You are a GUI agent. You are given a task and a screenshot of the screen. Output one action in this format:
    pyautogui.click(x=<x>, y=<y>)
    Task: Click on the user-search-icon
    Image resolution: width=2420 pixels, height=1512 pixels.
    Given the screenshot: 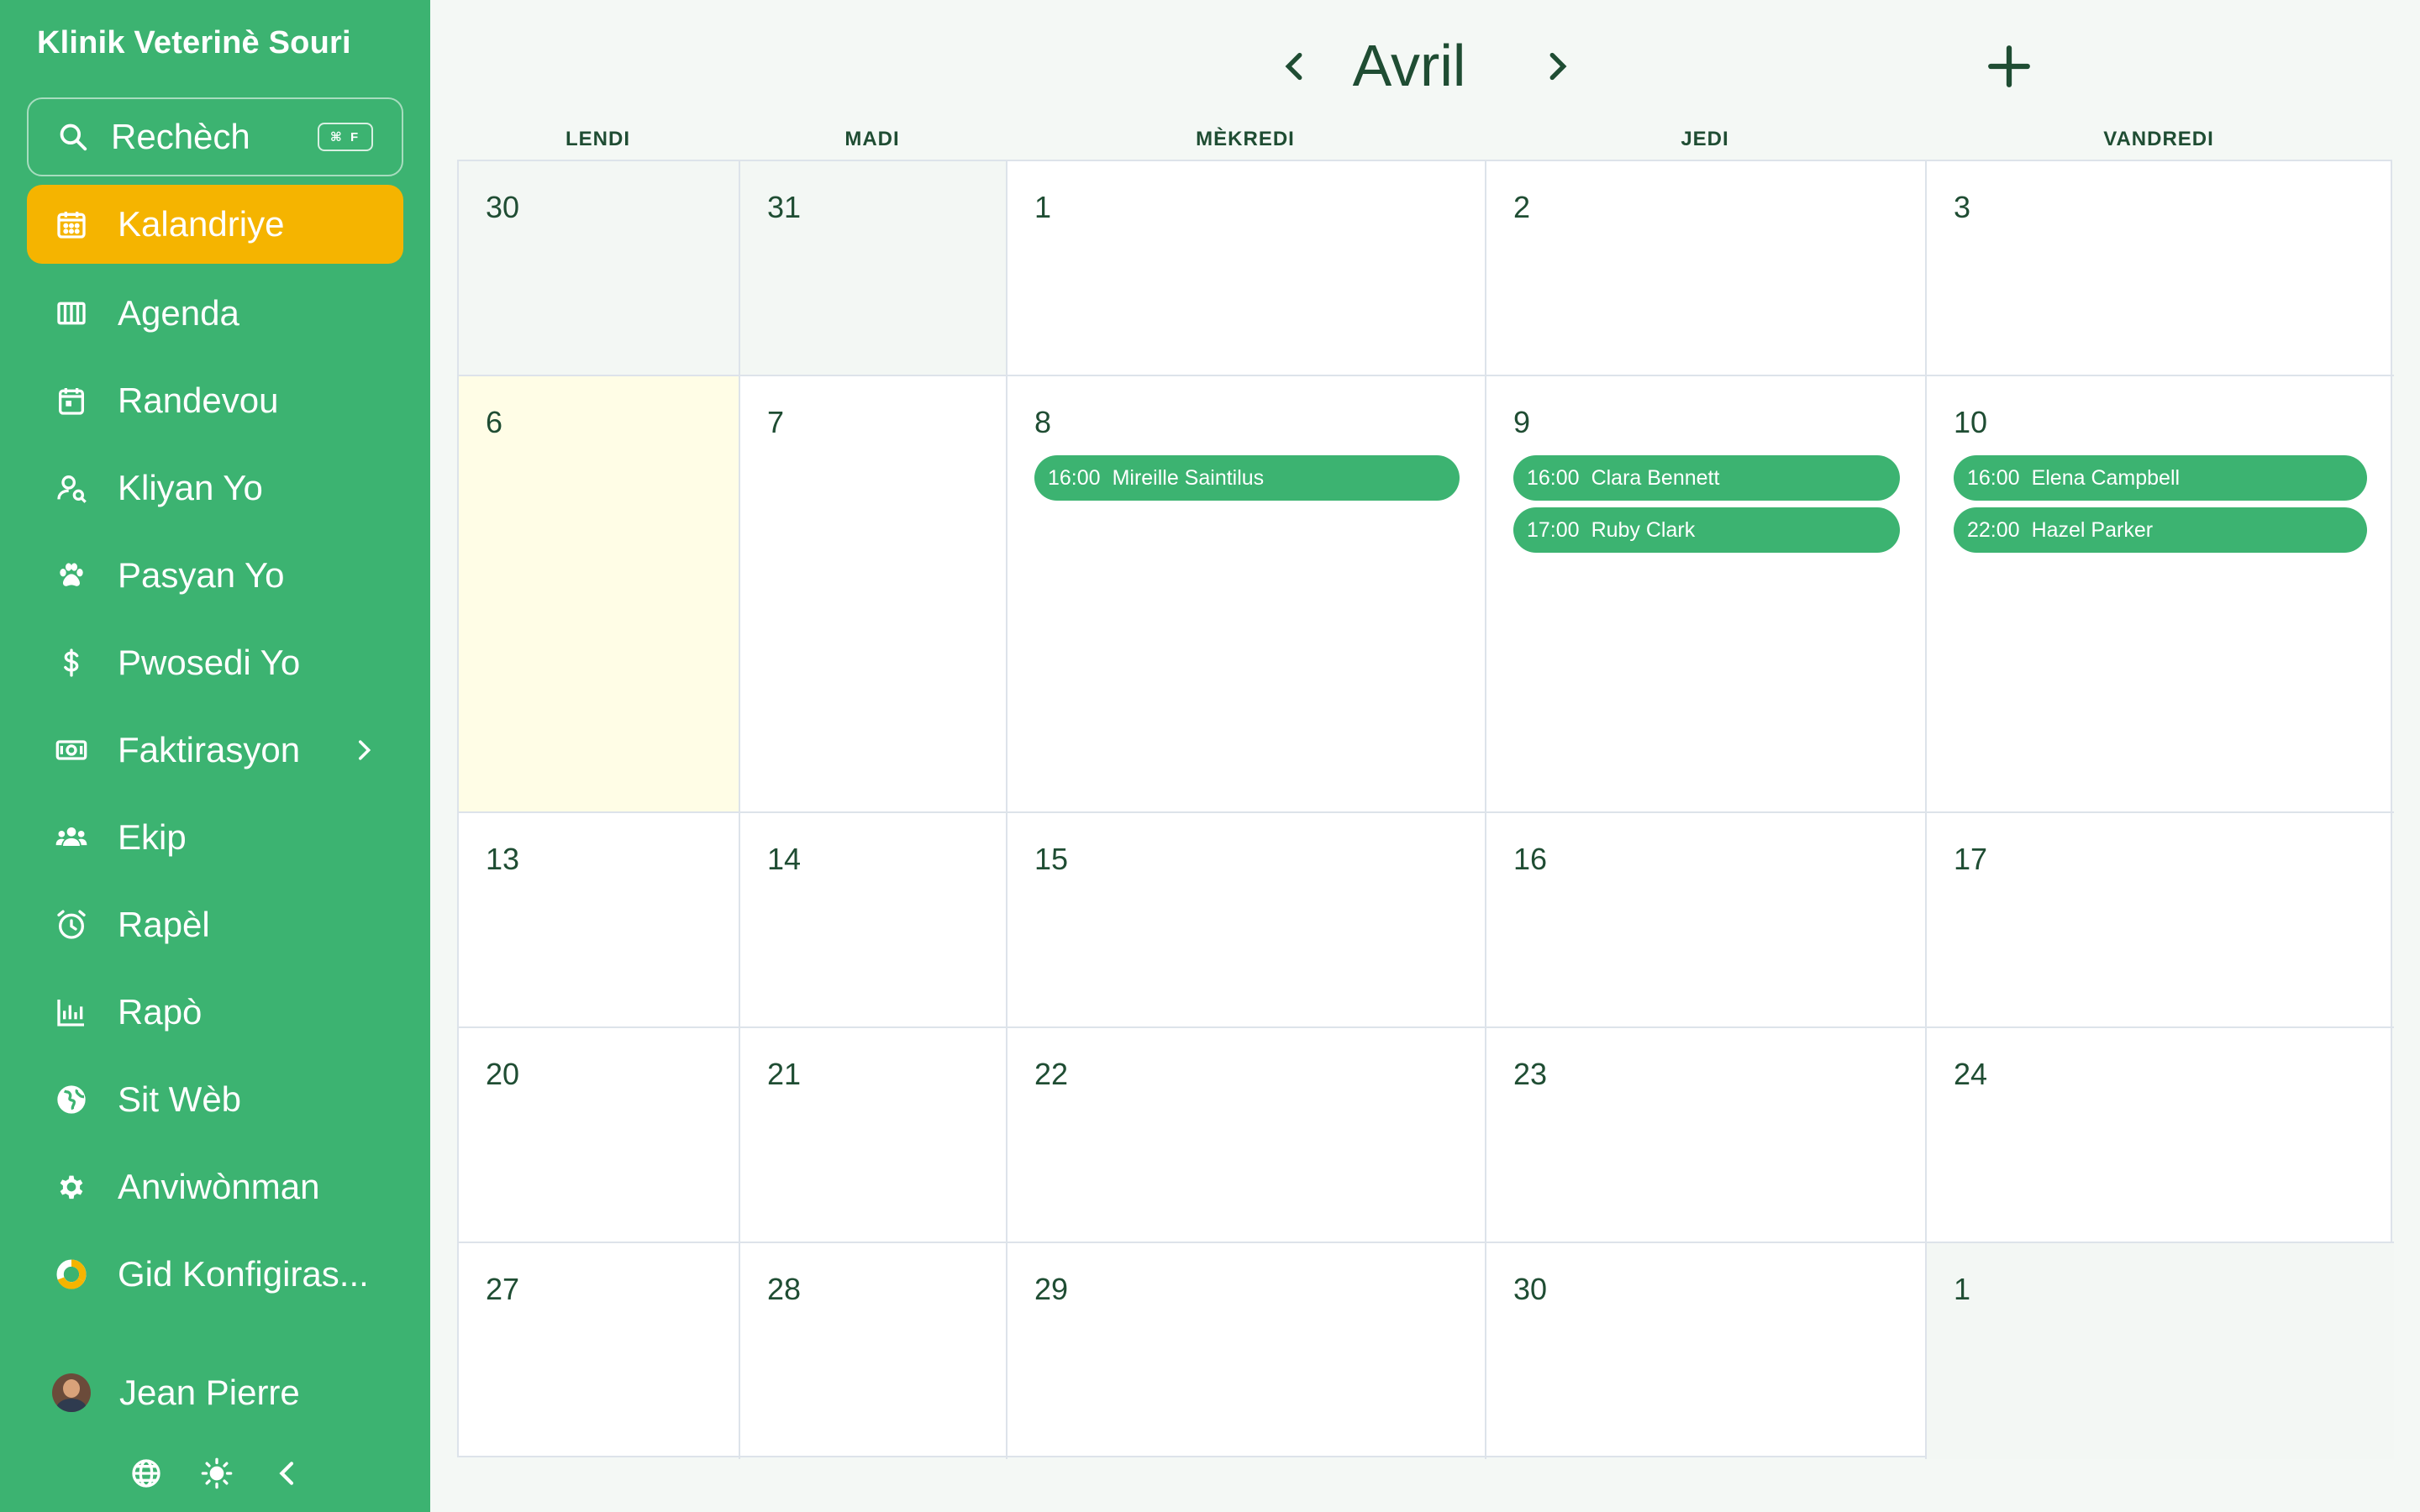 What is the action you would take?
    pyautogui.click(x=71, y=488)
    